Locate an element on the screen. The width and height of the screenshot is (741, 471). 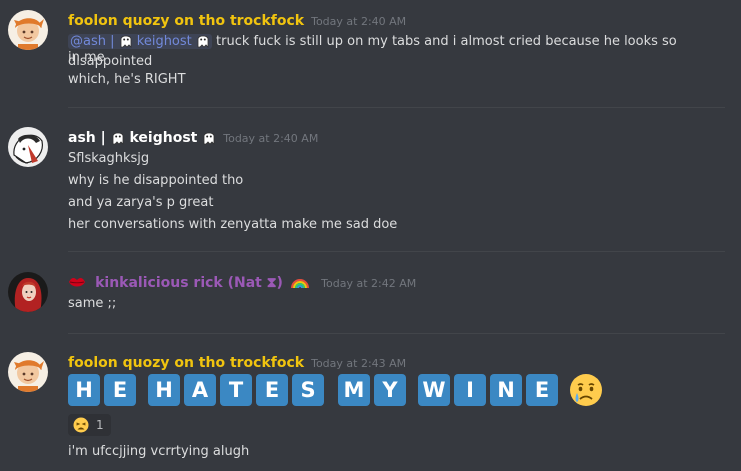
letter-tile: M is located at coordinates (354, 390).